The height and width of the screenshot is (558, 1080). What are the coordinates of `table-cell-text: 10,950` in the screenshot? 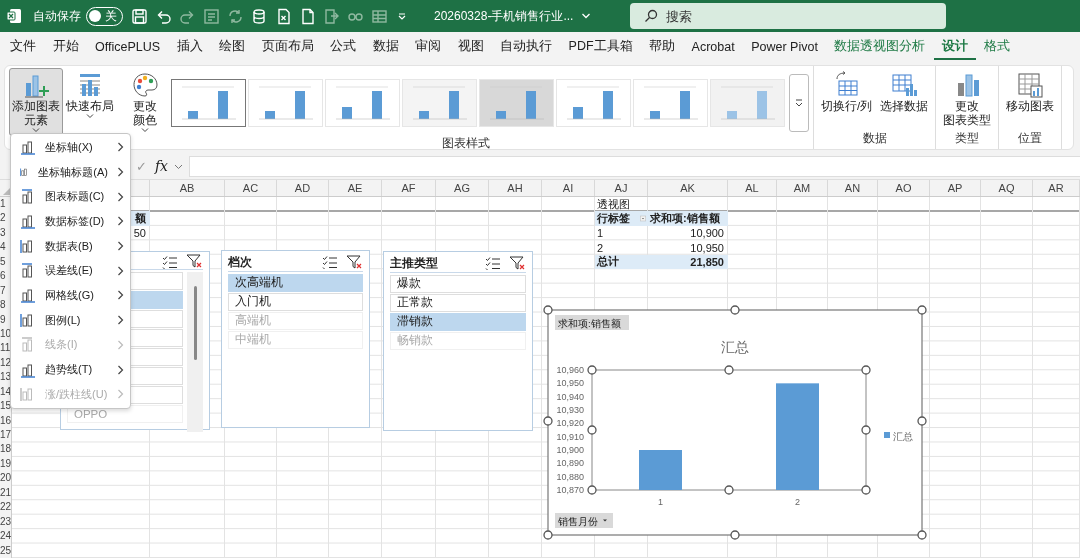 It's located at (707, 247).